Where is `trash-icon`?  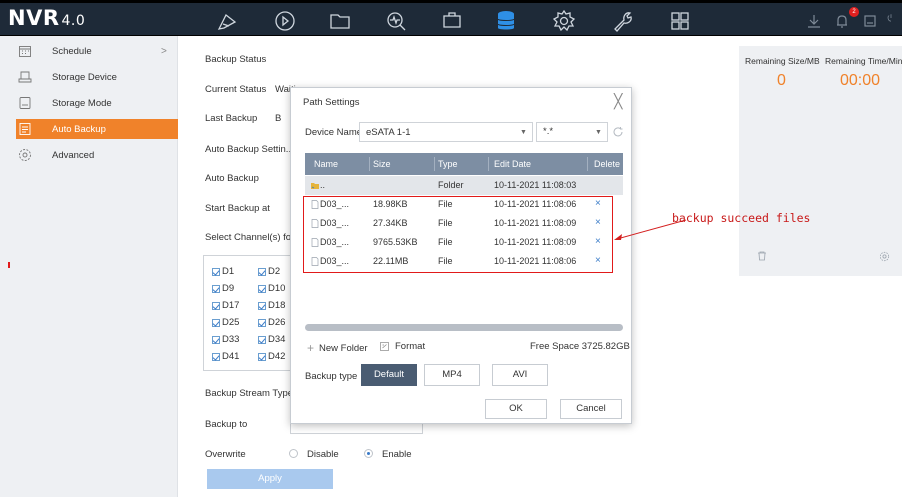
trash-icon is located at coordinates (762, 256).